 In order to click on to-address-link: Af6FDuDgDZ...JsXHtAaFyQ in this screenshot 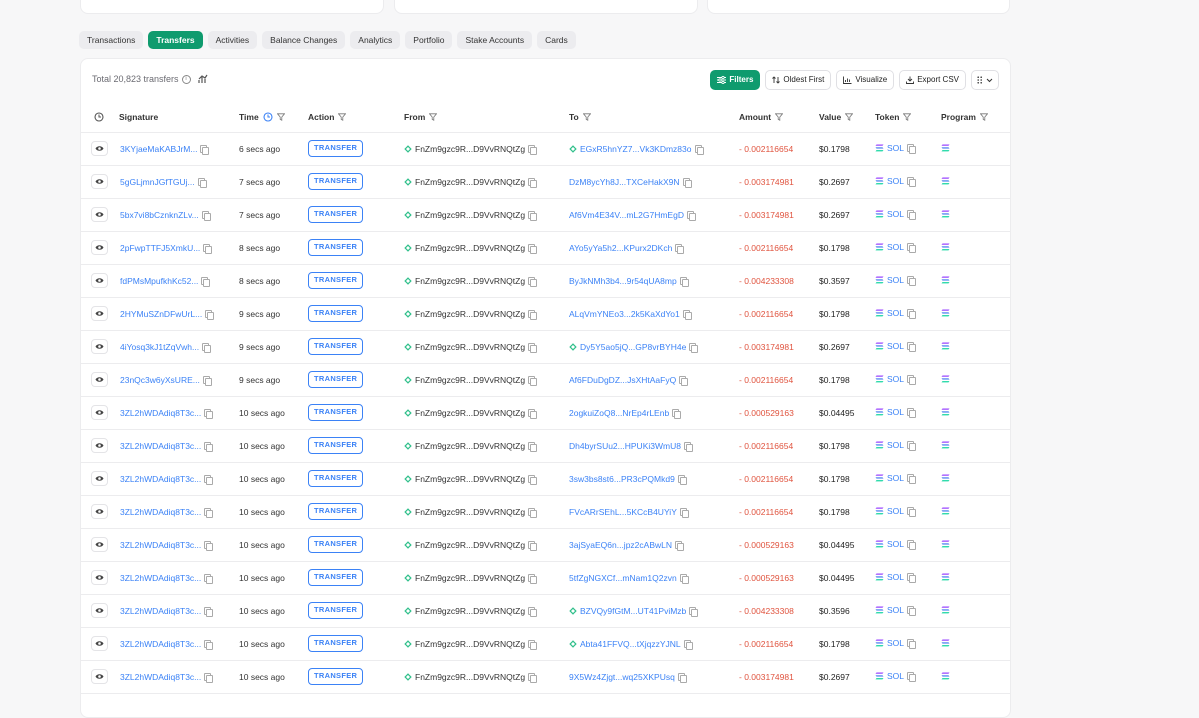, I will do `click(622, 380)`.